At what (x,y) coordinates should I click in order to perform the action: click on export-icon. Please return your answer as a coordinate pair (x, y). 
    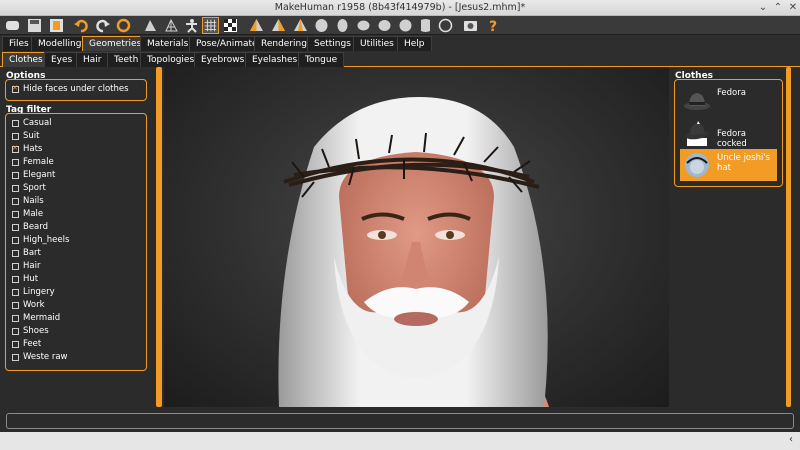
    Looking at the image, I should click on (56, 25).